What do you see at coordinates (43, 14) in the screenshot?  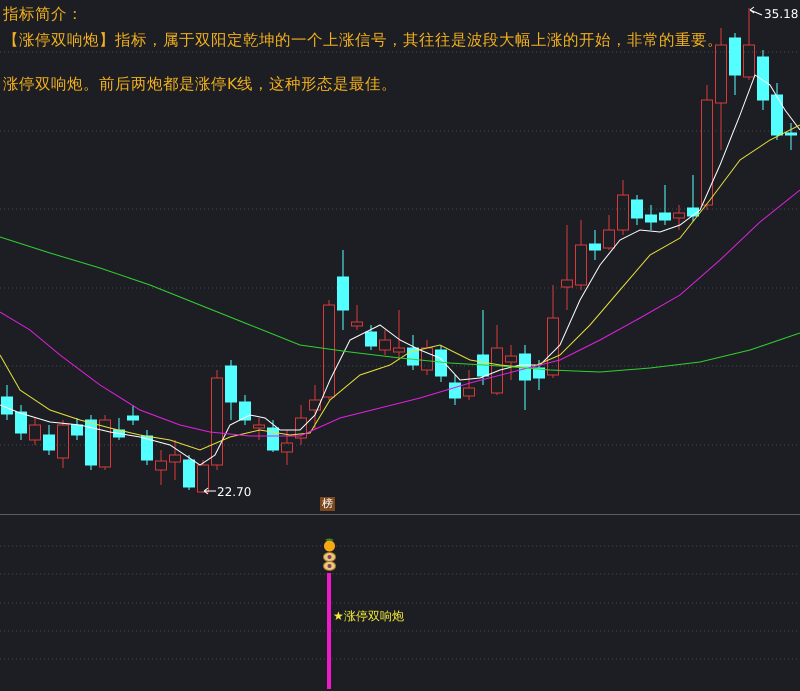 I see `intro-title: 指标简介：` at bounding box center [43, 14].